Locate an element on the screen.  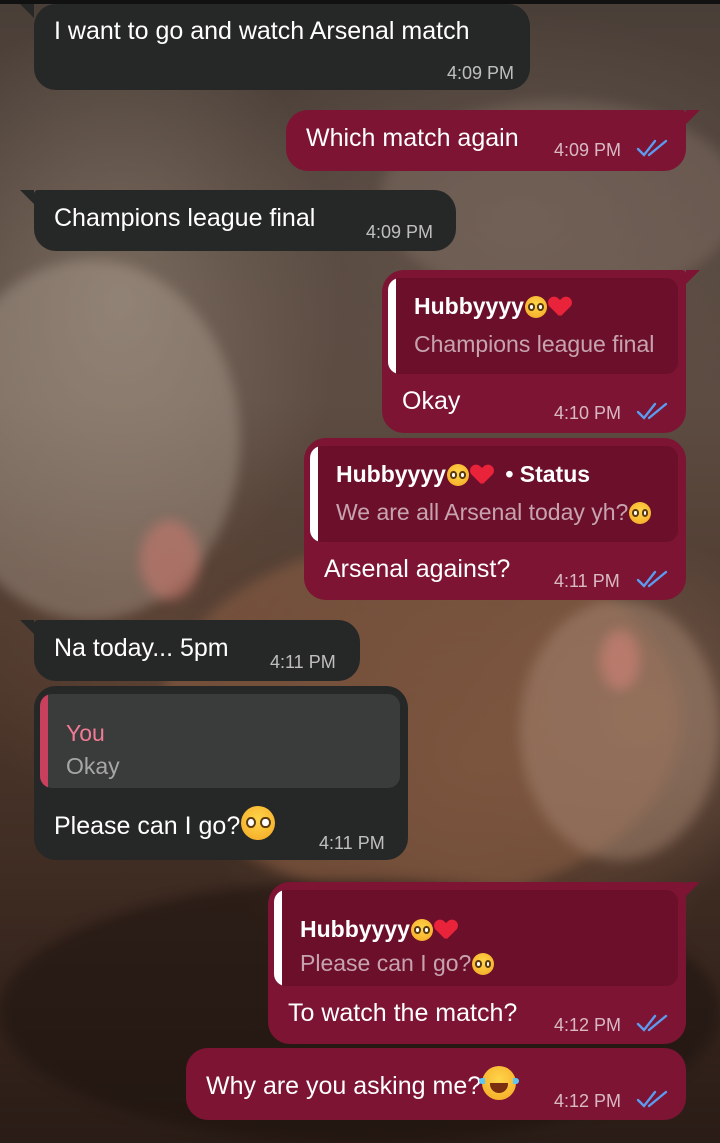
face-with-tears-of-joy-emoji is located at coordinates (499, 1083).